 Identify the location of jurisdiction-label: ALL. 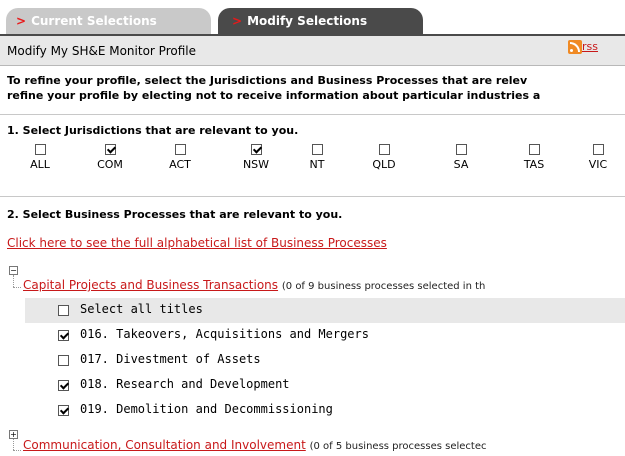
(40, 164).